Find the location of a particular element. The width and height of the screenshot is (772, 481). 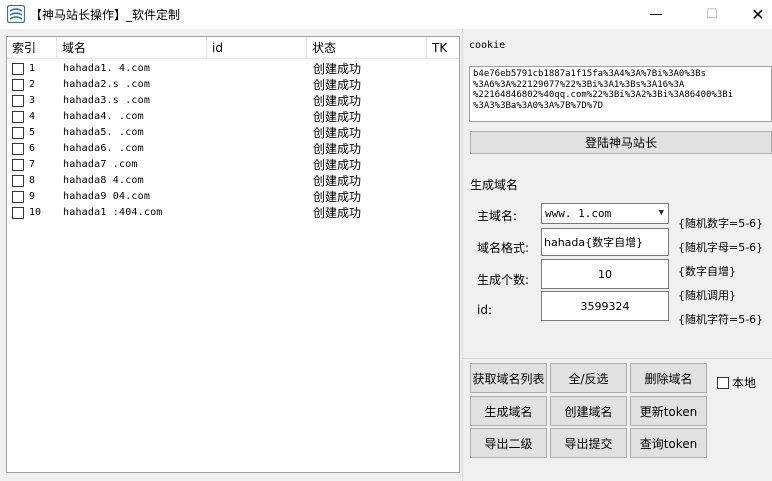

row-index: 10 is located at coordinates (35, 212).